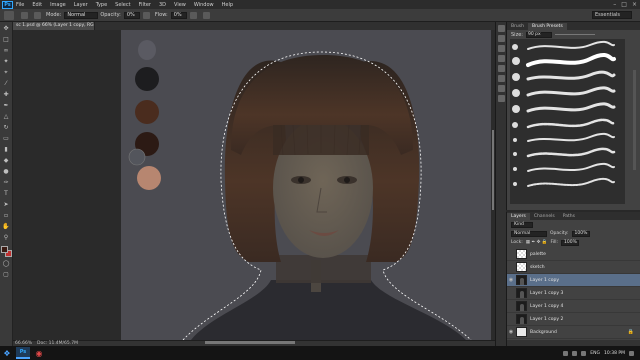 Image resolution: width=640 pixels, height=360 pixels. I want to click on pen-tool-icon: ✑, so click(6, 182).